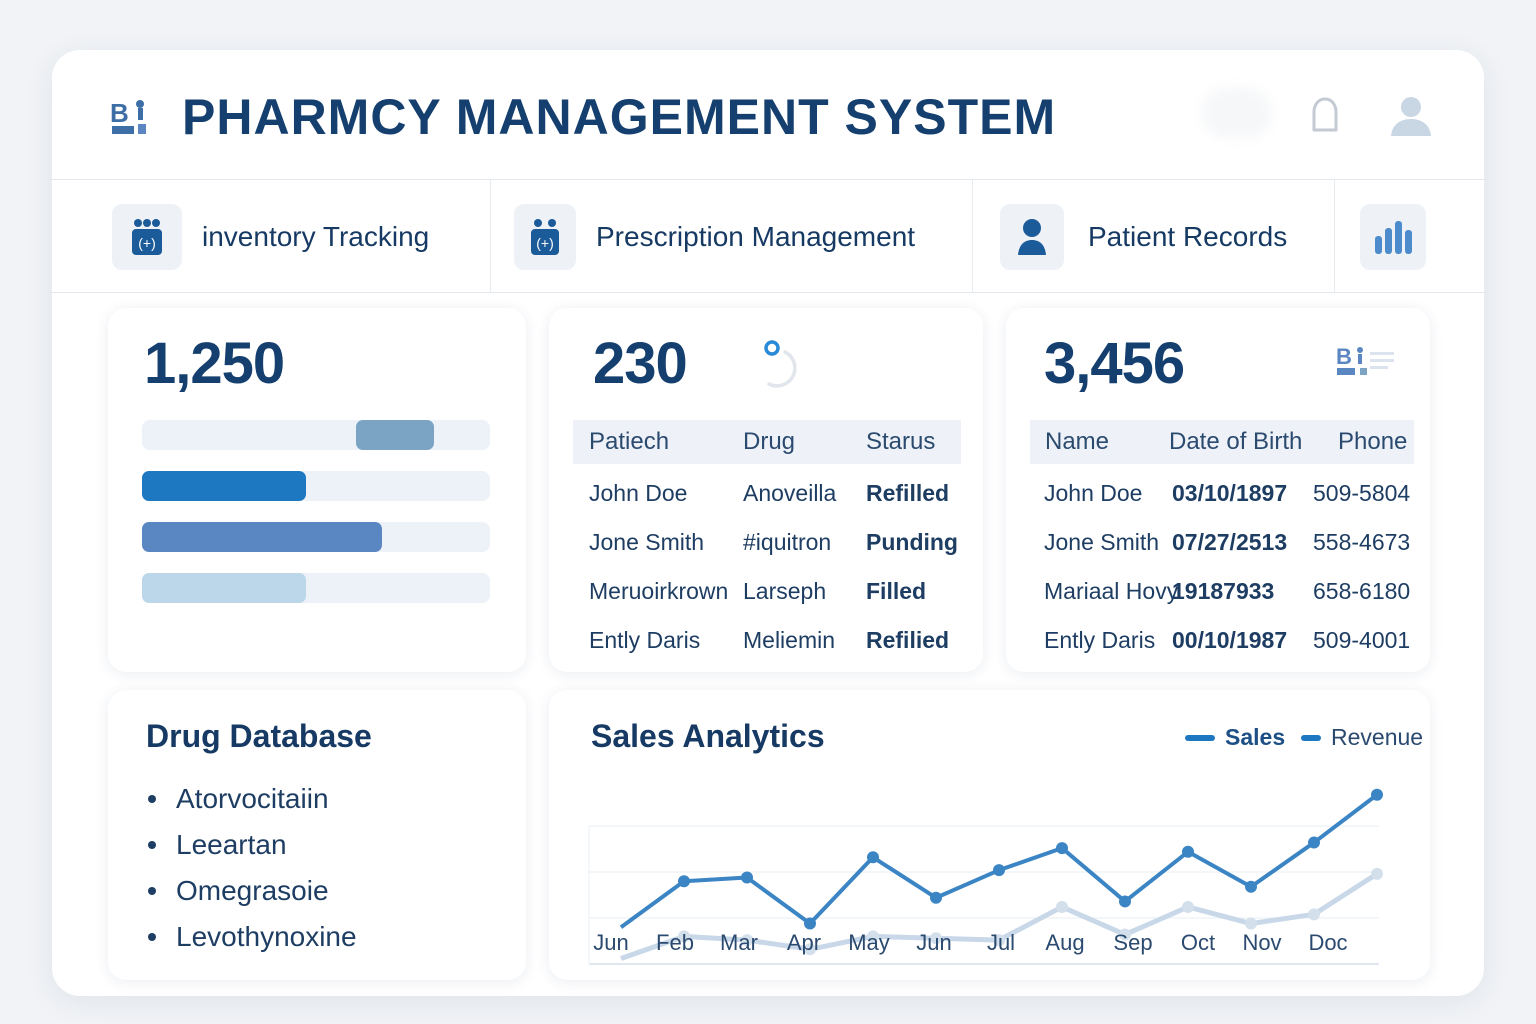  What do you see at coordinates (1222, 442) in the screenshot?
I see `patient-table-header: Name Date of Birth Phone` at bounding box center [1222, 442].